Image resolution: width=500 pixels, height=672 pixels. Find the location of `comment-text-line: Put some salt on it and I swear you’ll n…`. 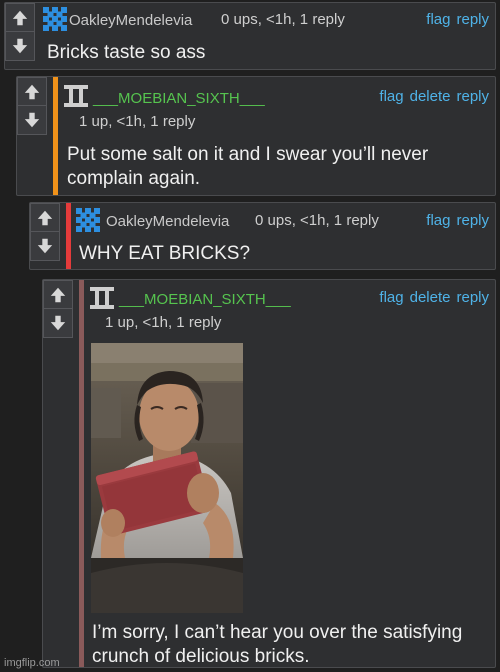

comment-text-line: Put some salt on it and I swear you’ll n… is located at coordinates (248, 154).